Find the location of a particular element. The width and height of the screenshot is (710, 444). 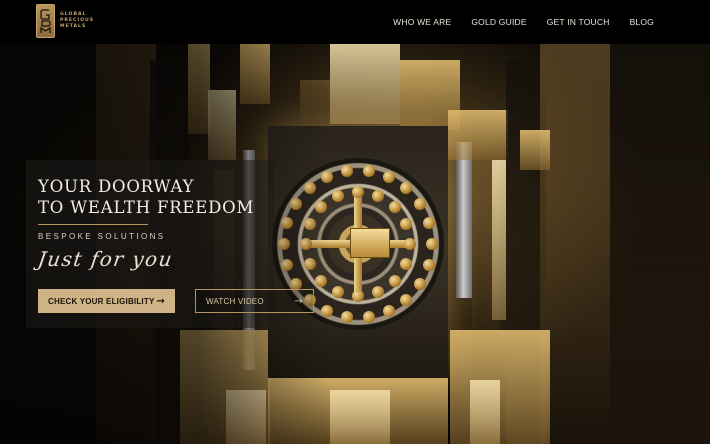

logo-wordmark: GLOBAL PRECIOUS METALS is located at coordinates (77, 21).